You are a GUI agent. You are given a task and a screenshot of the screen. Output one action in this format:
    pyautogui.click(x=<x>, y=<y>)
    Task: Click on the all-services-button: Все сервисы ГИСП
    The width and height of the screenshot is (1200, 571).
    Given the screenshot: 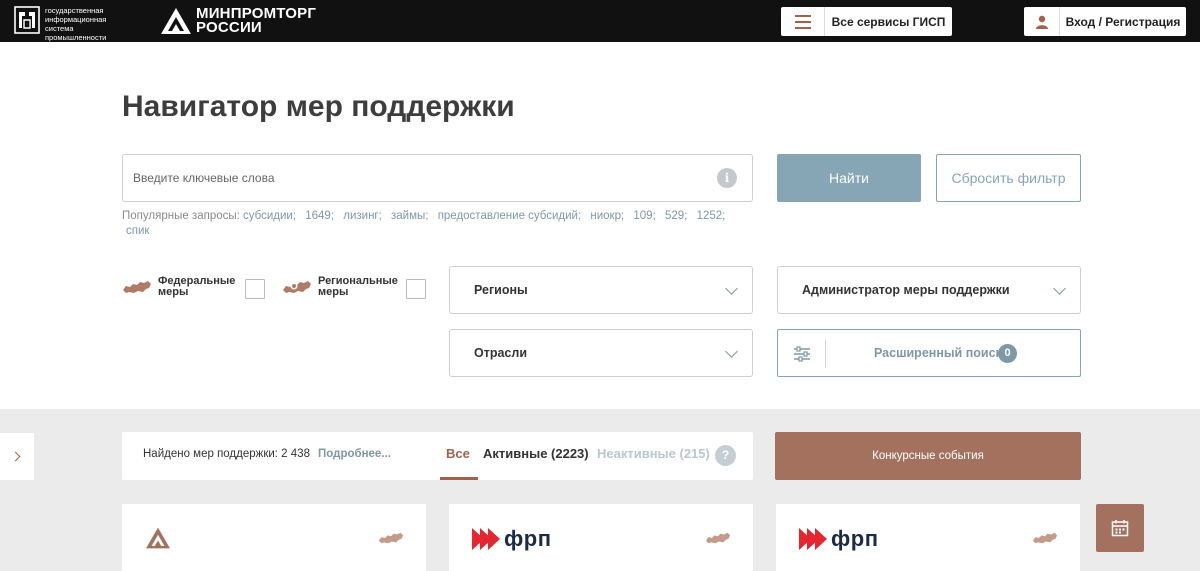 What is the action you would take?
    pyautogui.click(x=866, y=21)
    